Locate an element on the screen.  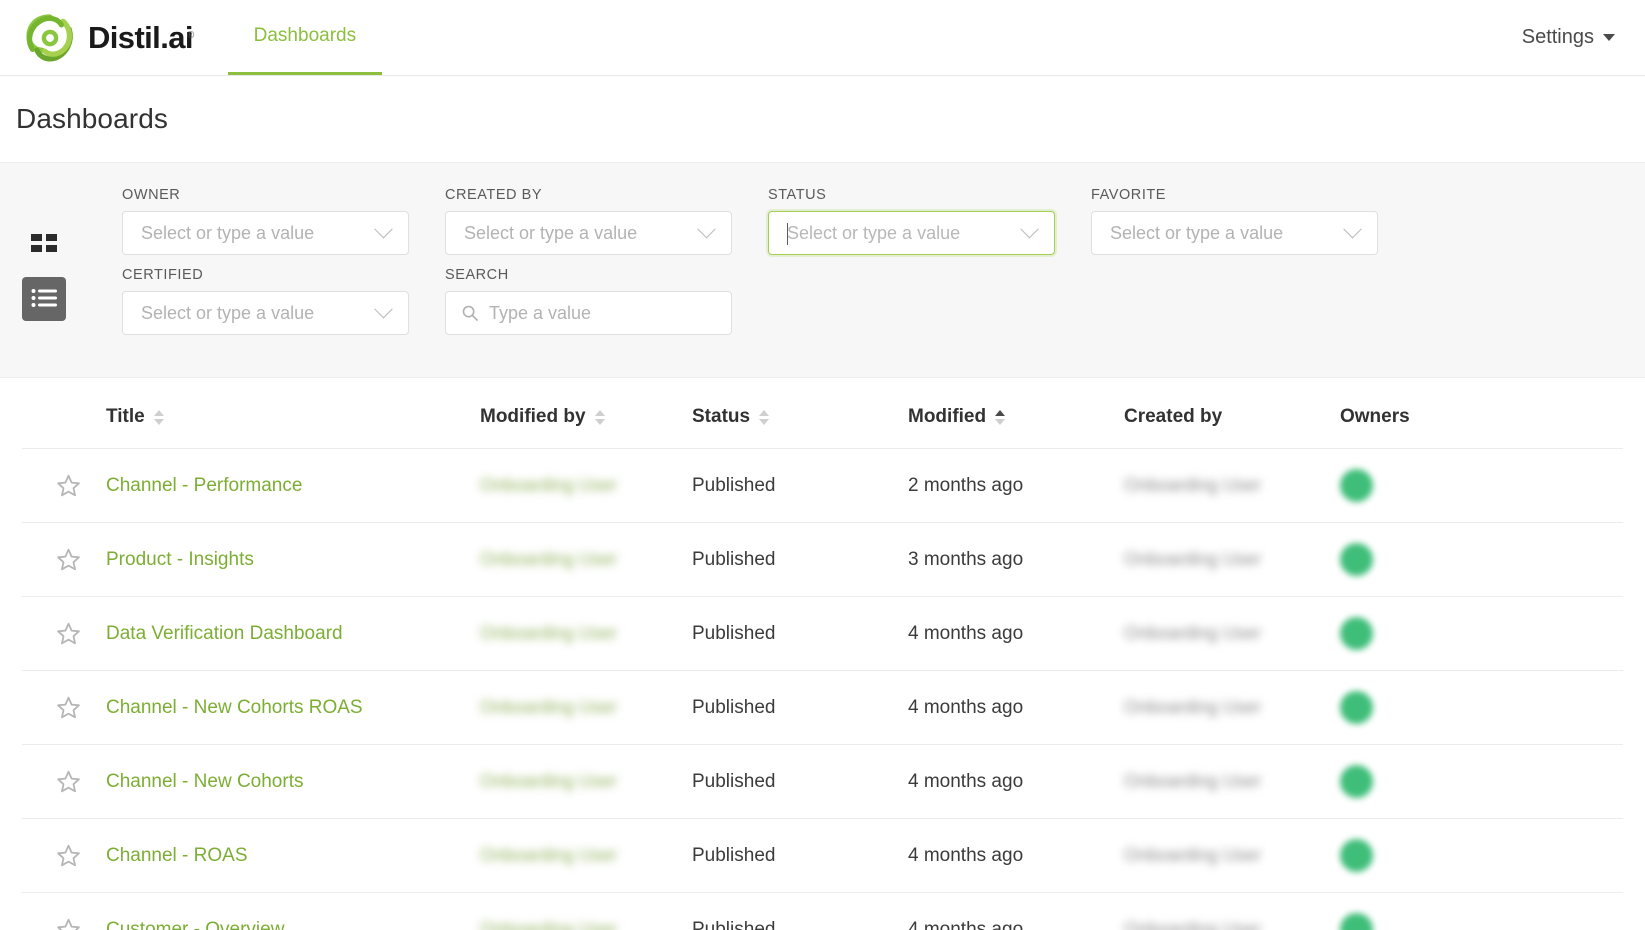
list-icon is located at coordinates (44, 299).